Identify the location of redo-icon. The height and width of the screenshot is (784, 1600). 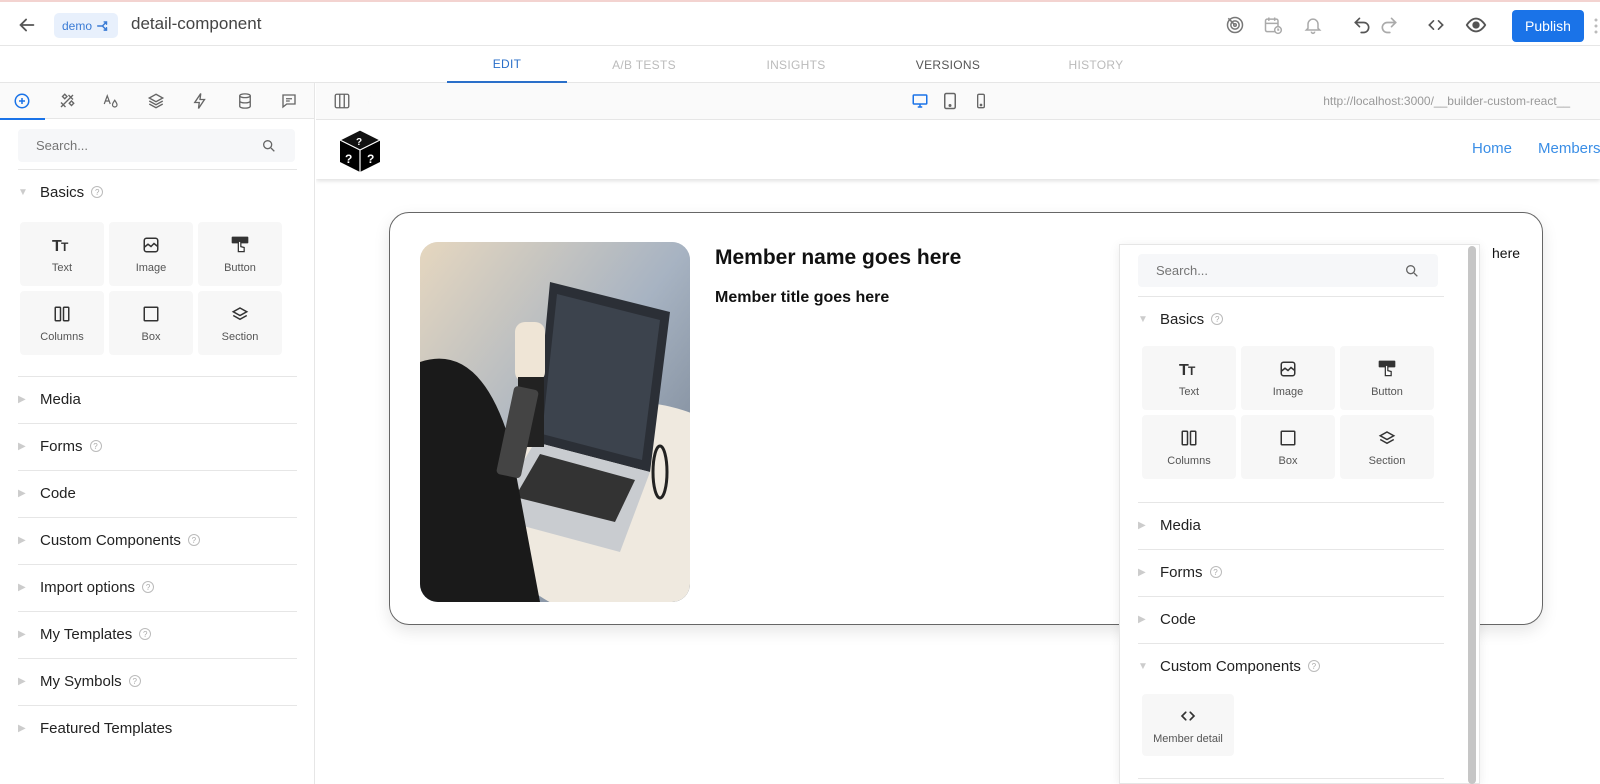
(1389, 25).